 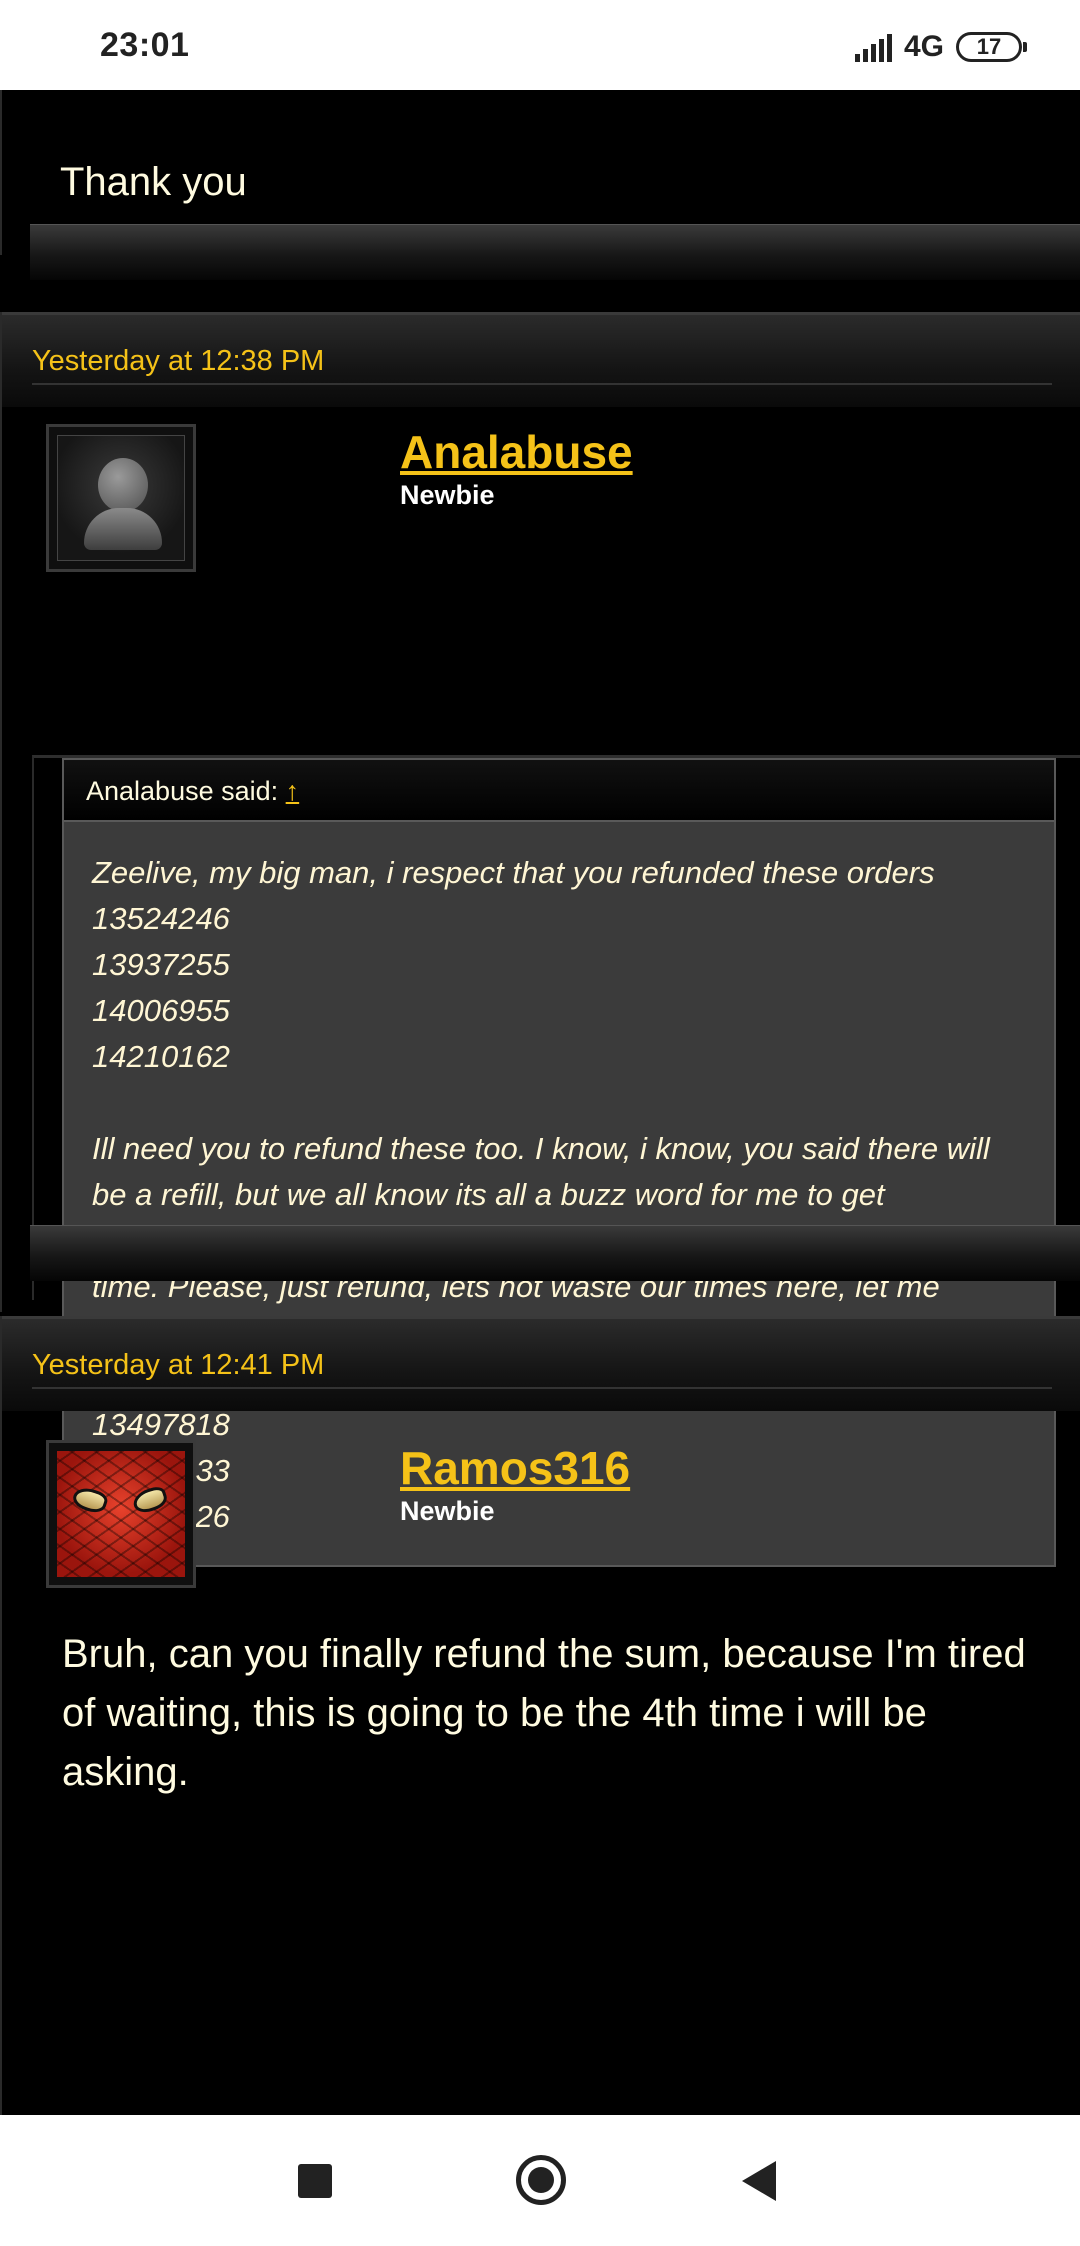 I want to click on username-link: Ramos316, so click(x=515, y=1468).